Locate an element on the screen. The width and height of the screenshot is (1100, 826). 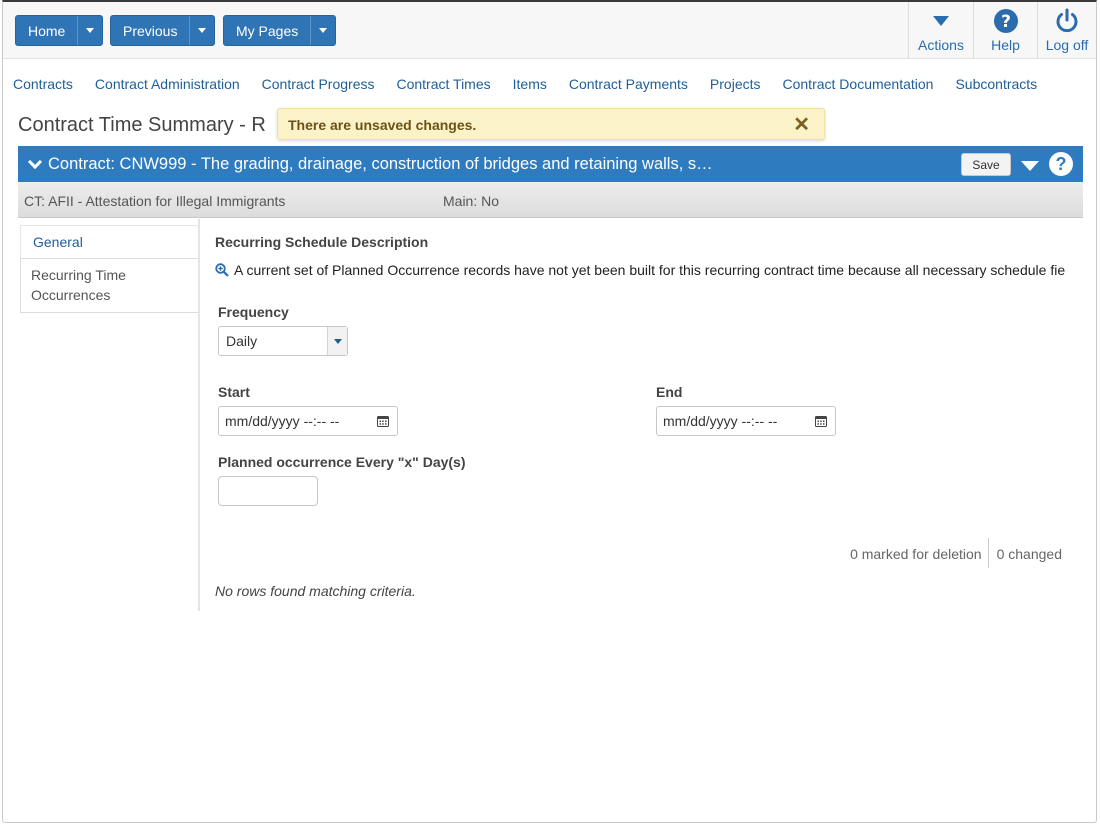
menu-contract-times: Contract Times is located at coordinates (443, 84).